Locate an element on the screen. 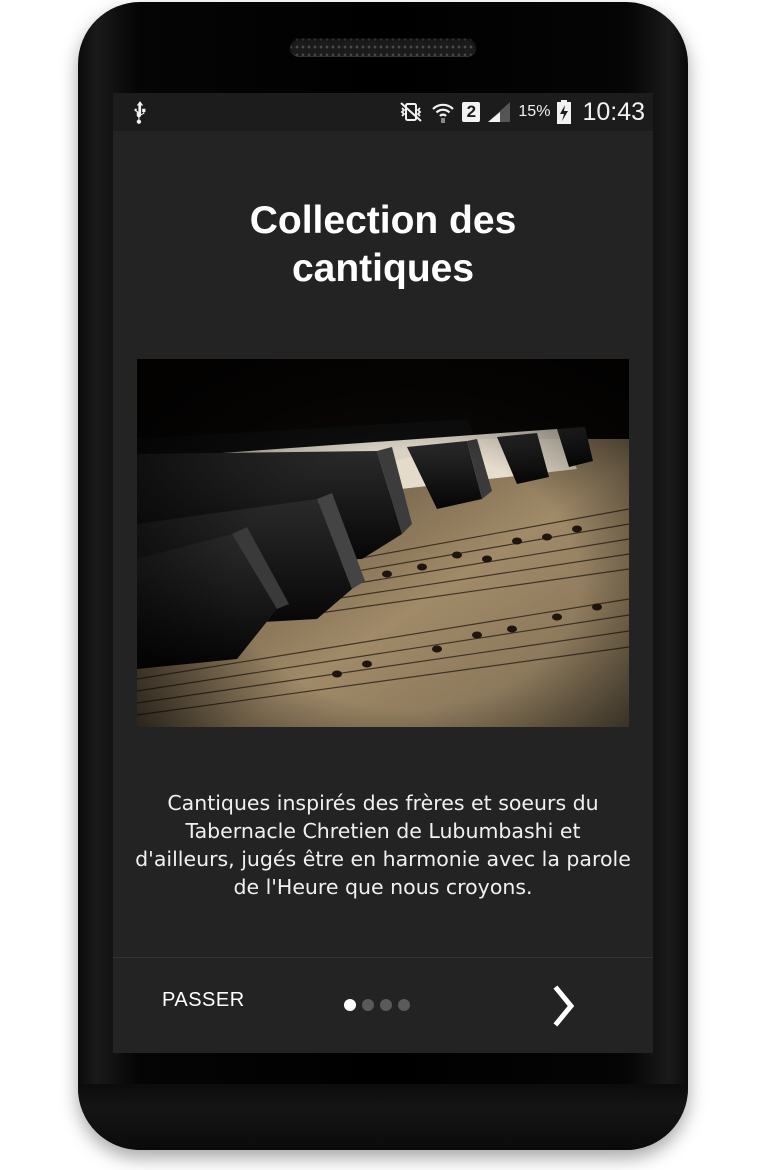 Image resolution: width=765 pixels, height=1170 pixels. battery-charging-icon is located at coordinates (564, 112).